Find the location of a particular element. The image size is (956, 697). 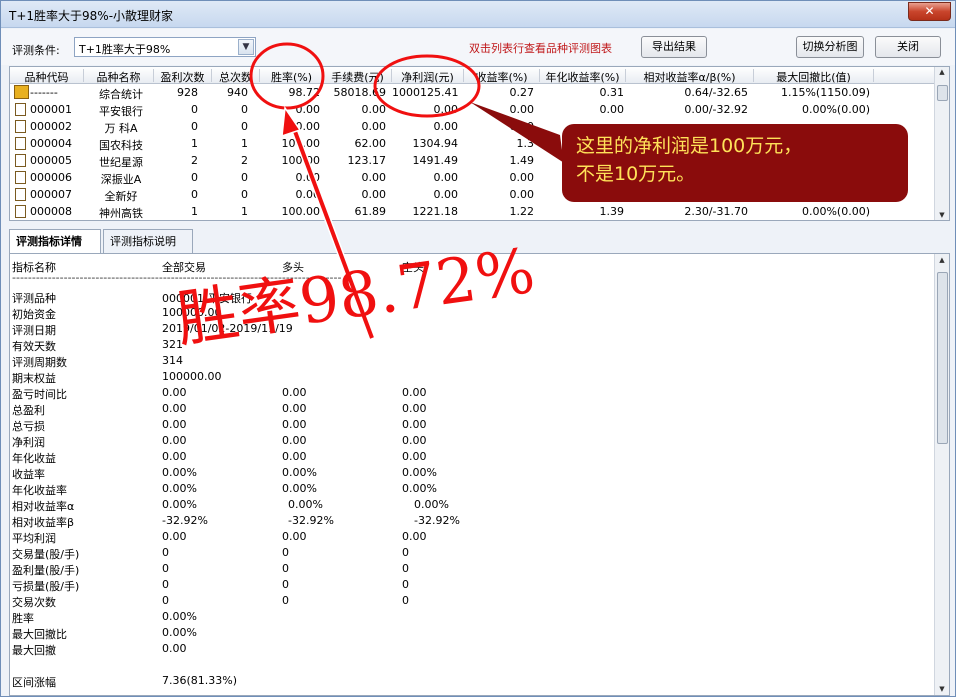

close-button: 关闭 is located at coordinates (908, 47).